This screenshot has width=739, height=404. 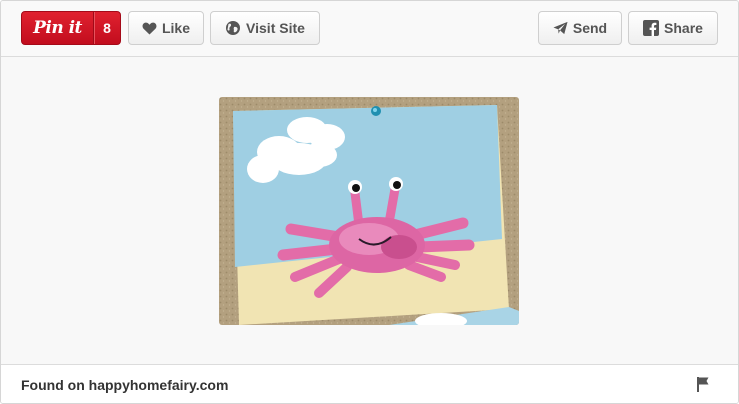 I want to click on globe-icon, so click(x=233, y=28).